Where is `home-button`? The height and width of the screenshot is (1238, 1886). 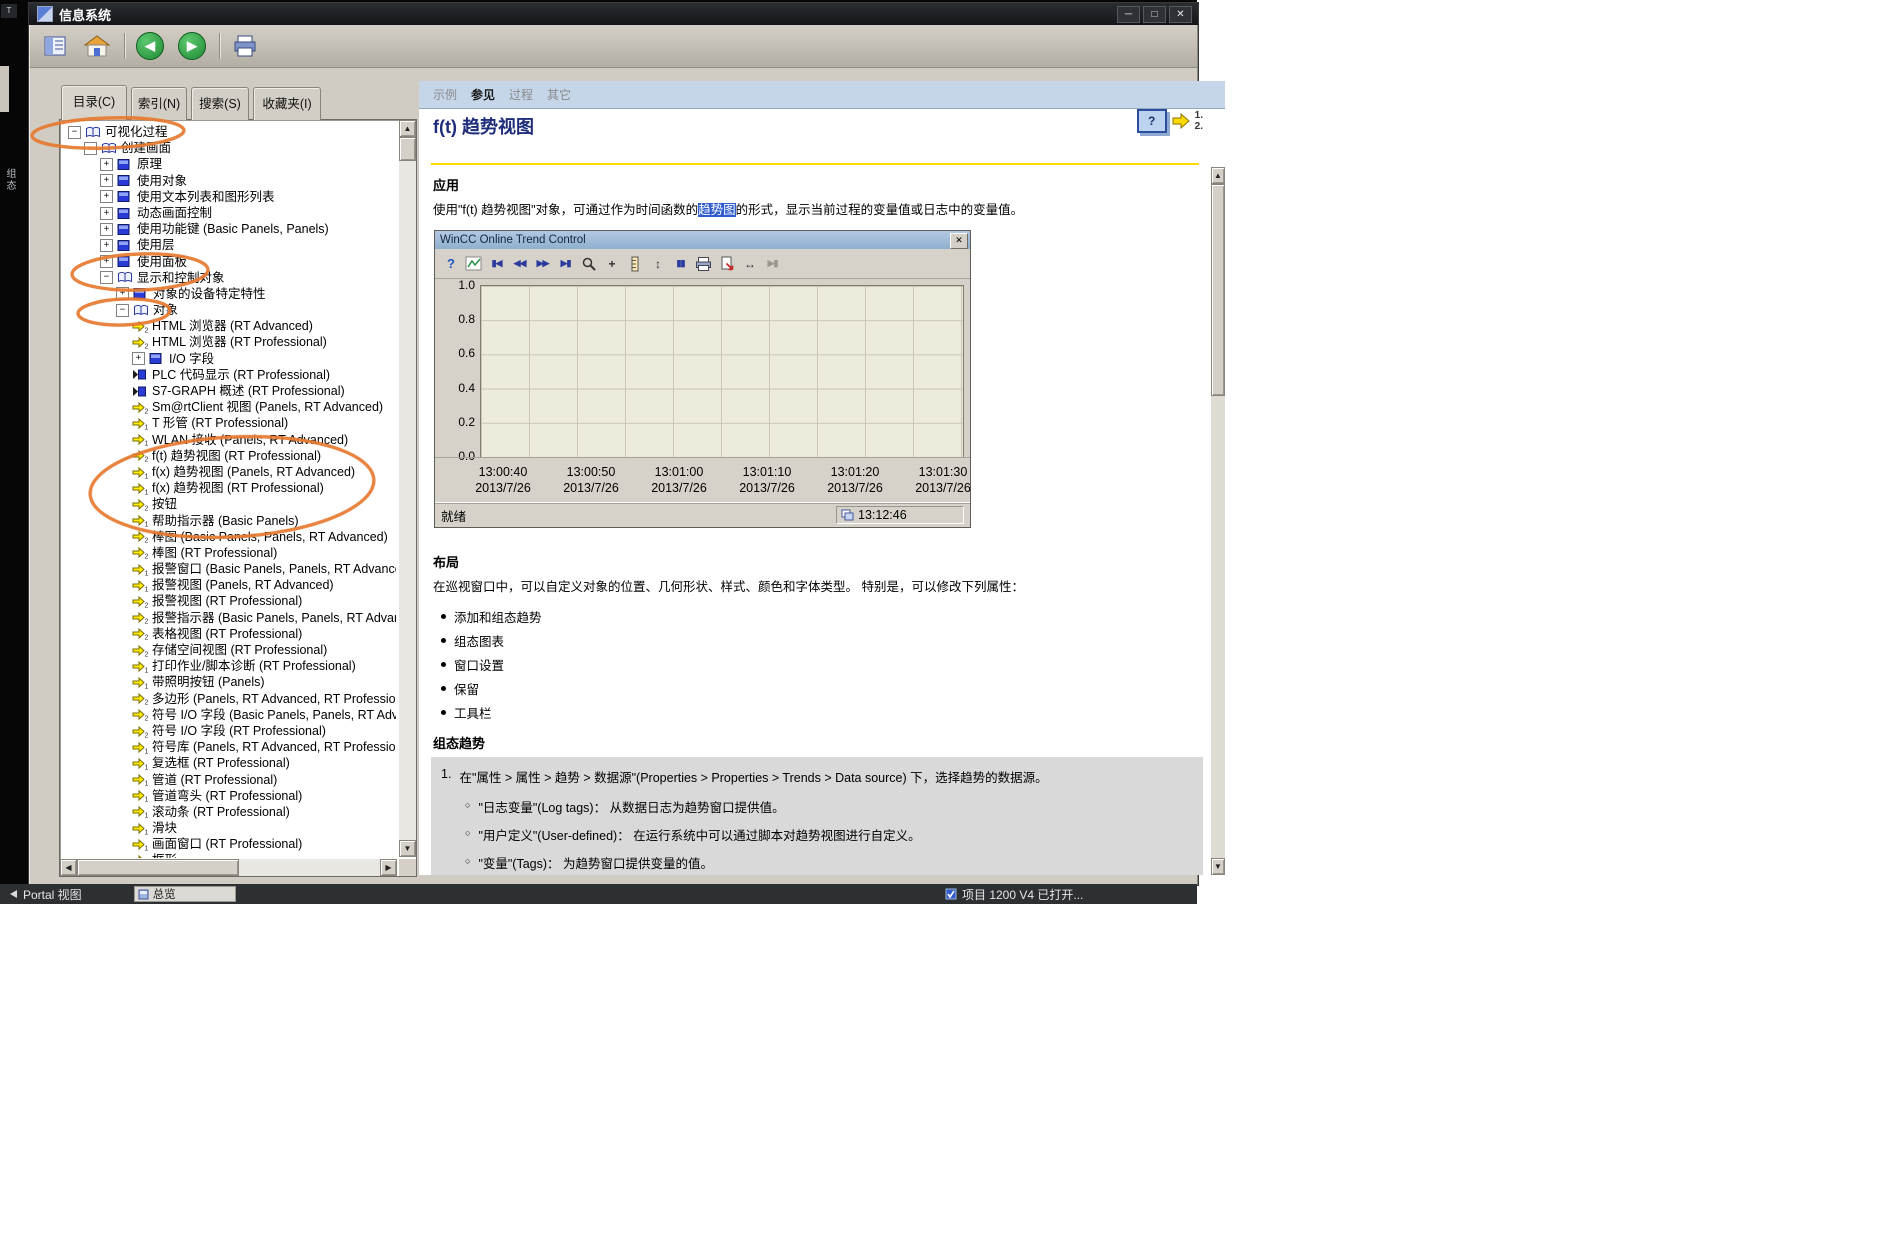
home-button is located at coordinates (97, 46).